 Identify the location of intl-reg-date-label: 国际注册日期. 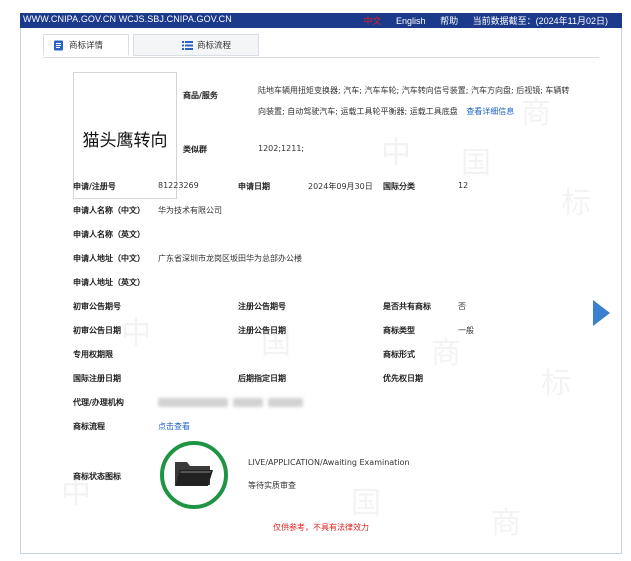
(97, 378).